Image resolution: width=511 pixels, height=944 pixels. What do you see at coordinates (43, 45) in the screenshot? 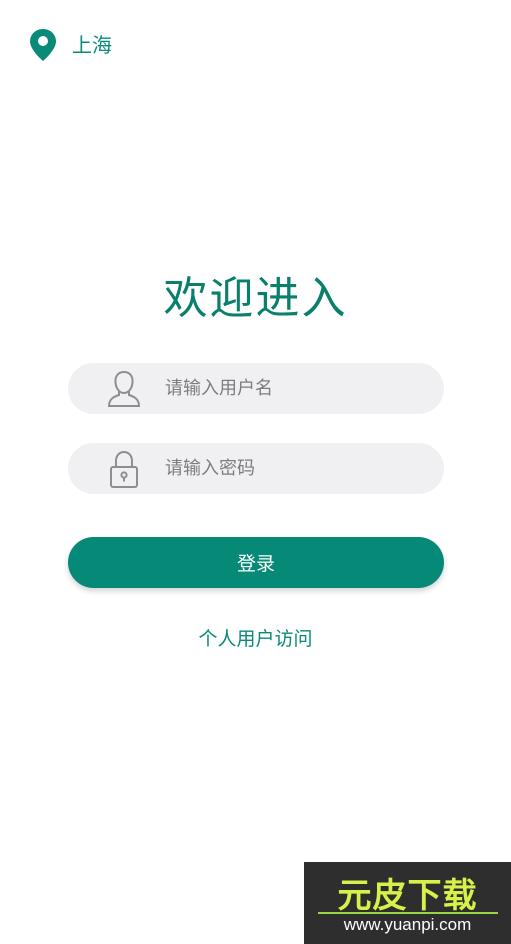
I see `map-pin-icon` at bounding box center [43, 45].